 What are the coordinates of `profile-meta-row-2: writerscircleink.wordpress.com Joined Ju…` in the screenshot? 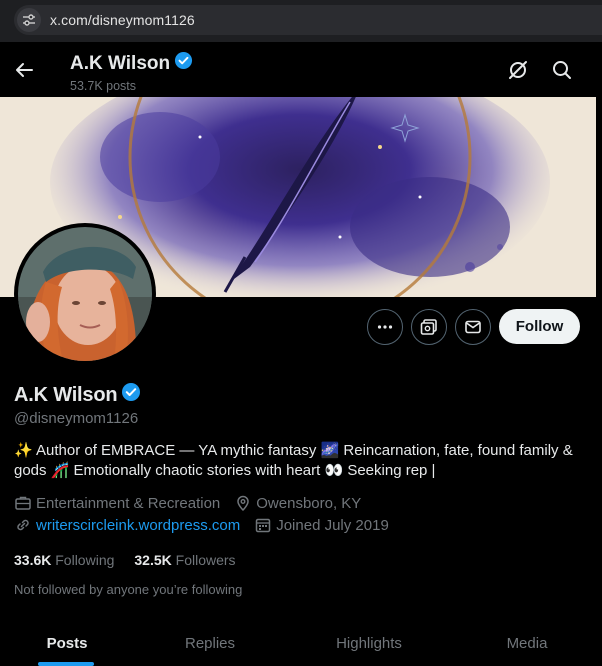 It's located at (208, 525).